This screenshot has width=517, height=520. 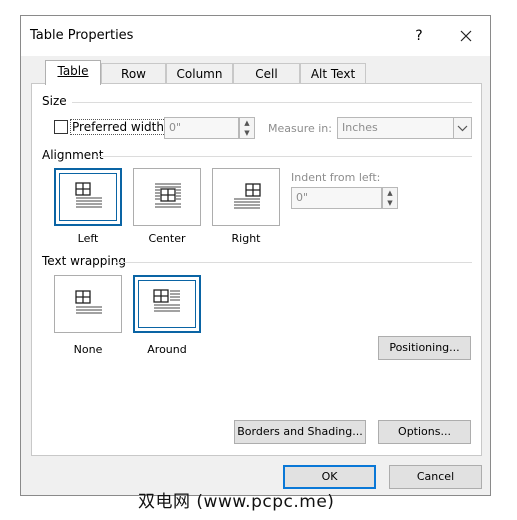 I want to click on tab-column-label: Column, so click(x=199, y=74).